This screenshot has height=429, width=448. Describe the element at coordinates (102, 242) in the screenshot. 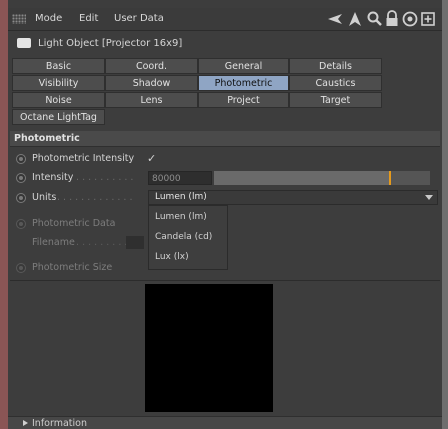

I see `filename-leader-dots: . . . . . . . . . . .` at that location.